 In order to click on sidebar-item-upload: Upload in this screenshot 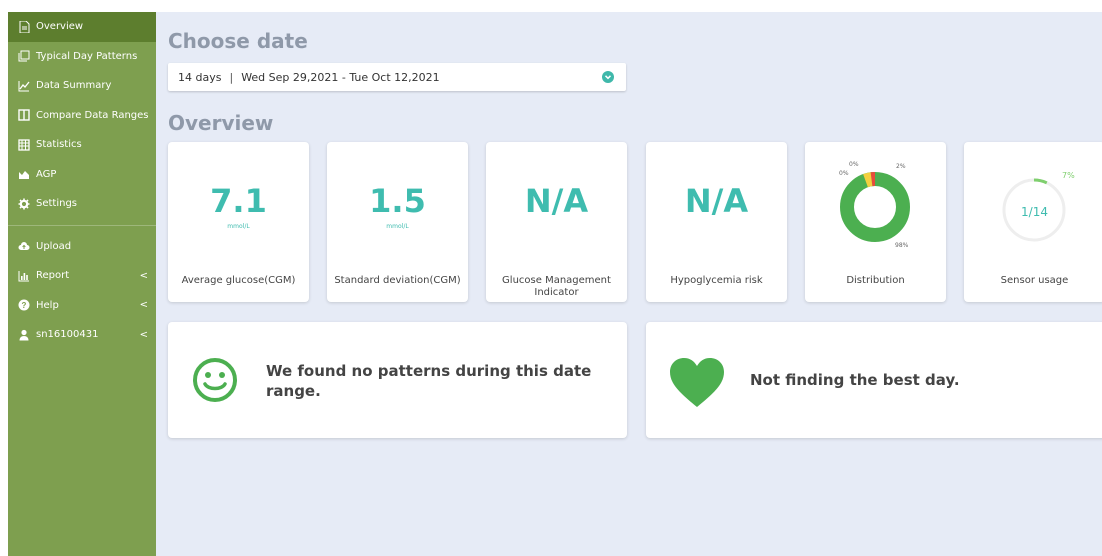, I will do `click(82, 247)`.